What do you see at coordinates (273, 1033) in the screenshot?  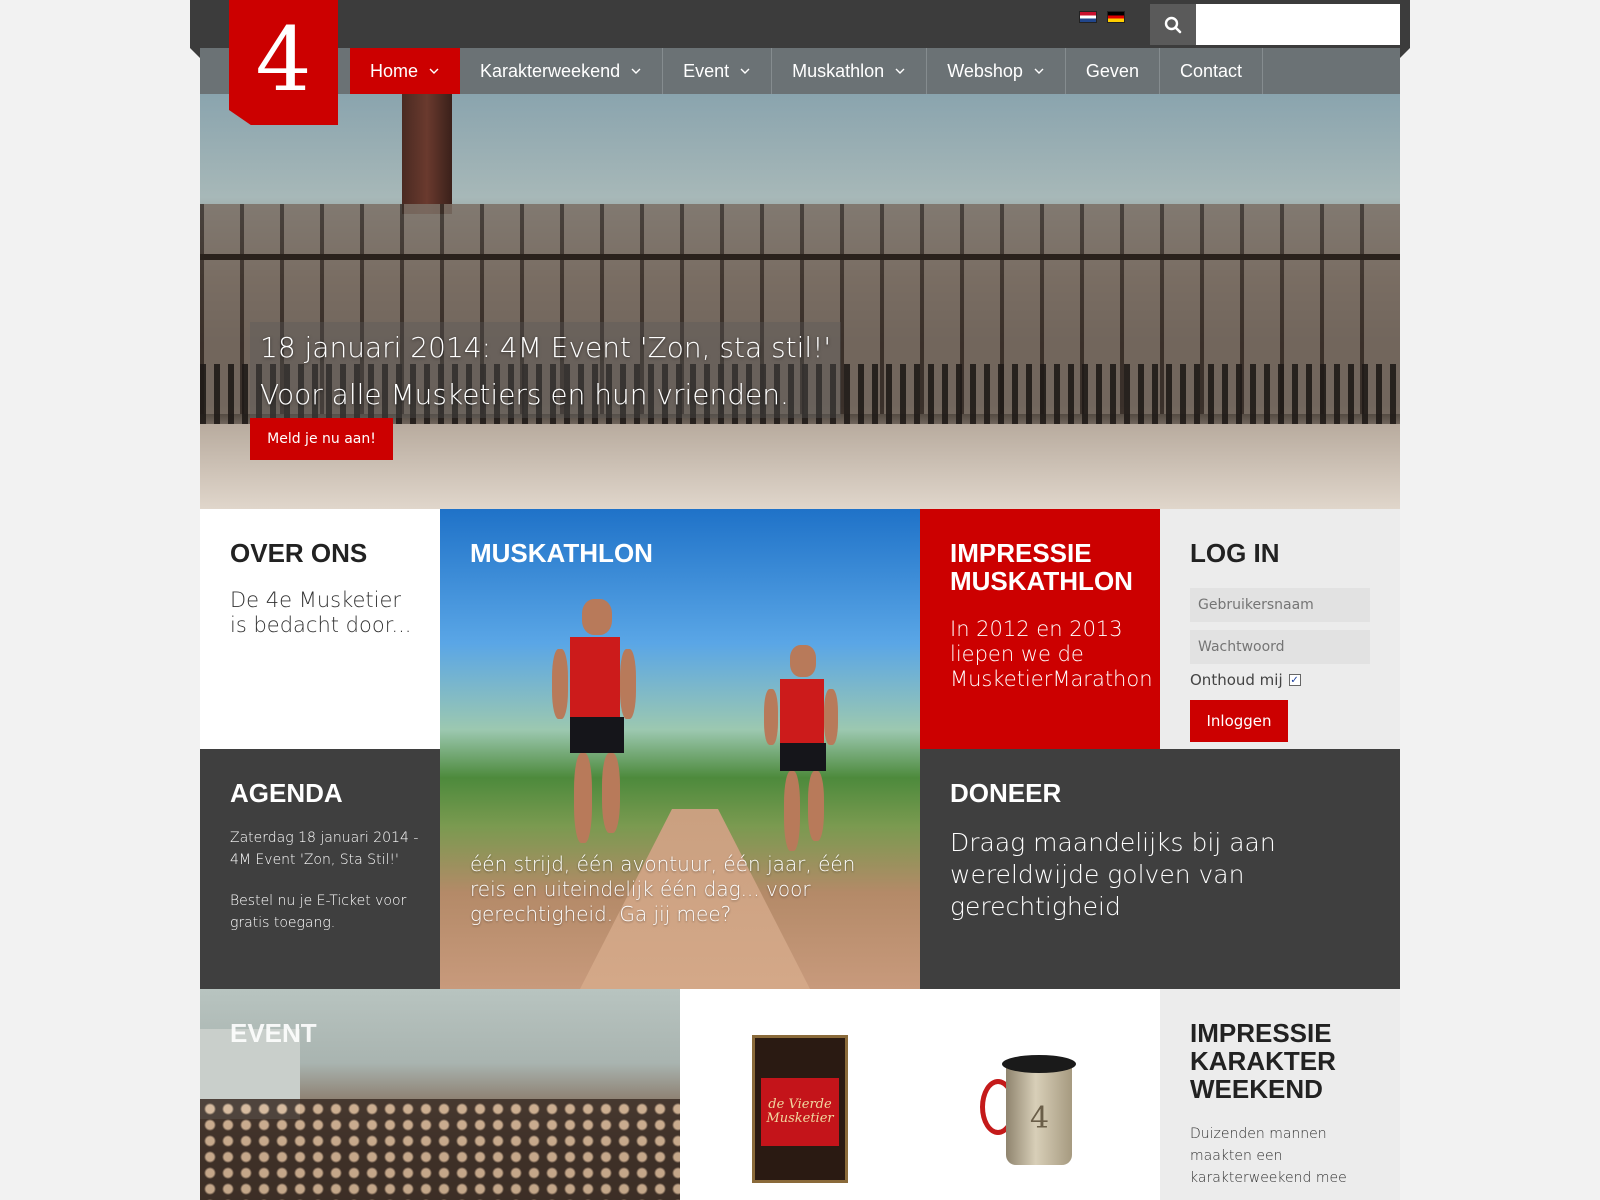 I see `tile-title: EVENT` at bounding box center [273, 1033].